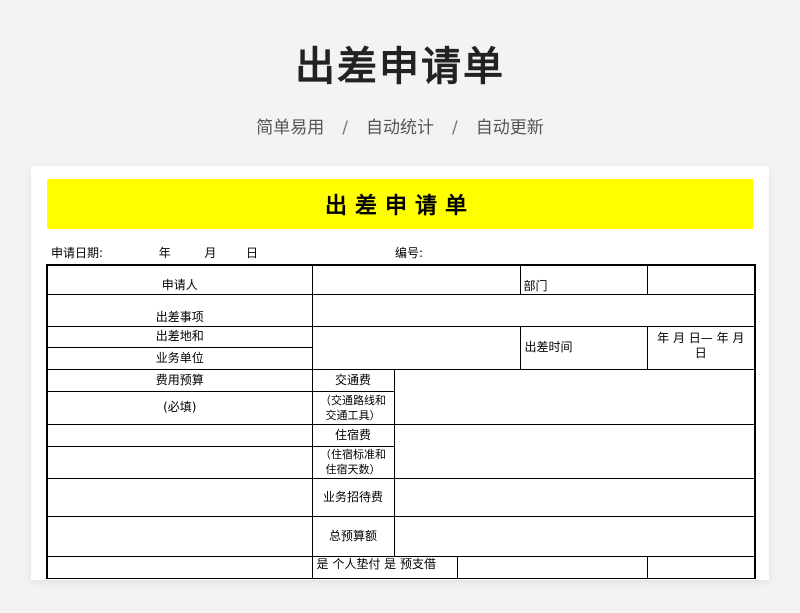 The image size is (800, 613). What do you see at coordinates (179, 380) in the screenshot?
I see `budget-label: 费用预算` at bounding box center [179, 380].